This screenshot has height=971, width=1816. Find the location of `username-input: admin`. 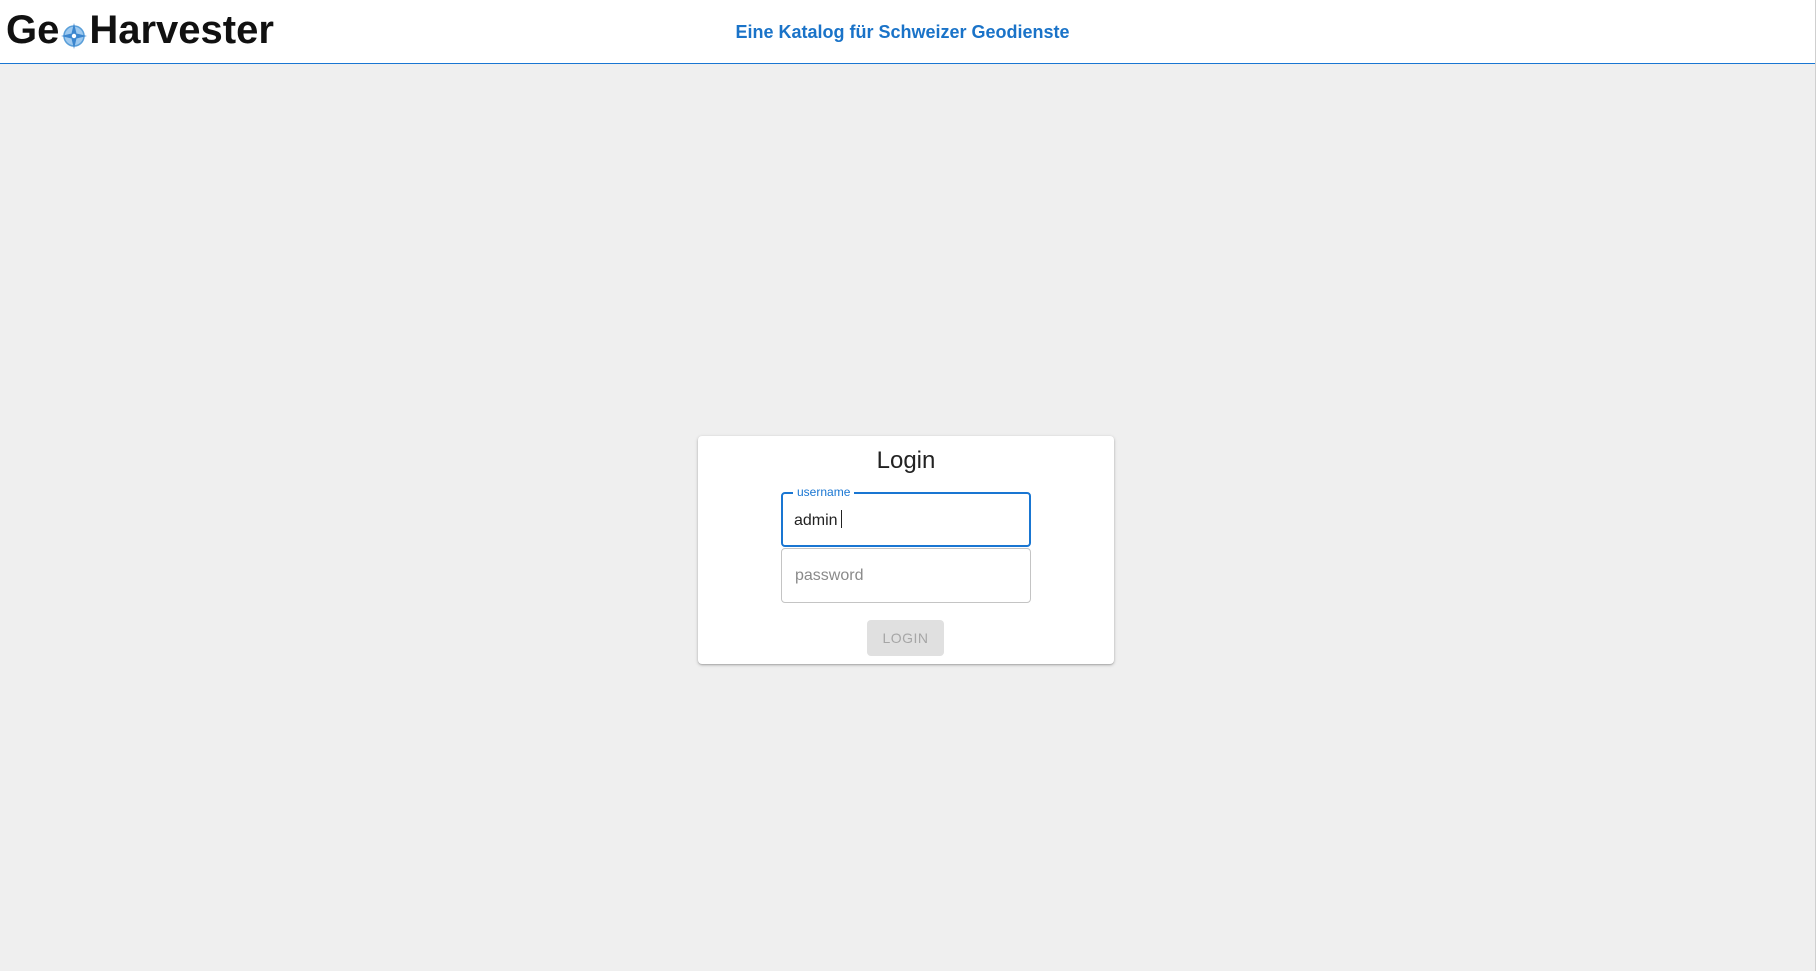

username-input: admin is located at coordinates (818, 520).